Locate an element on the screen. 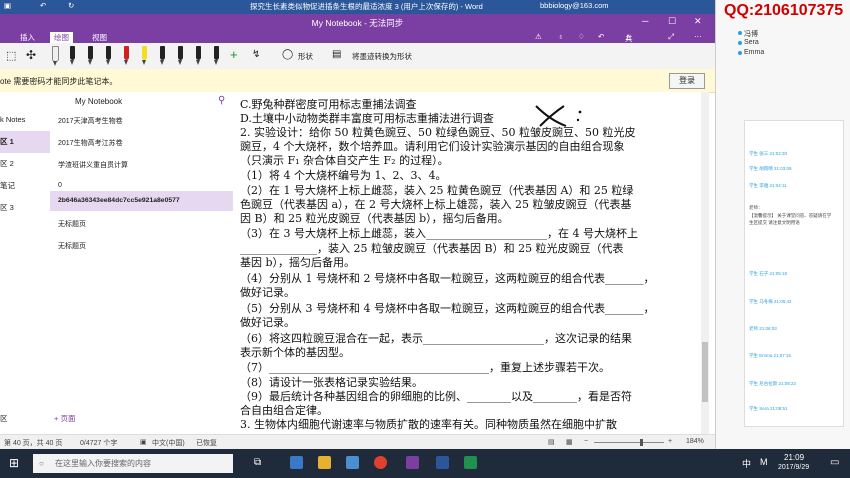 The height and width of the screenshot is (478, 850). add-pen-icon: + is located at coordinates (234, 54).